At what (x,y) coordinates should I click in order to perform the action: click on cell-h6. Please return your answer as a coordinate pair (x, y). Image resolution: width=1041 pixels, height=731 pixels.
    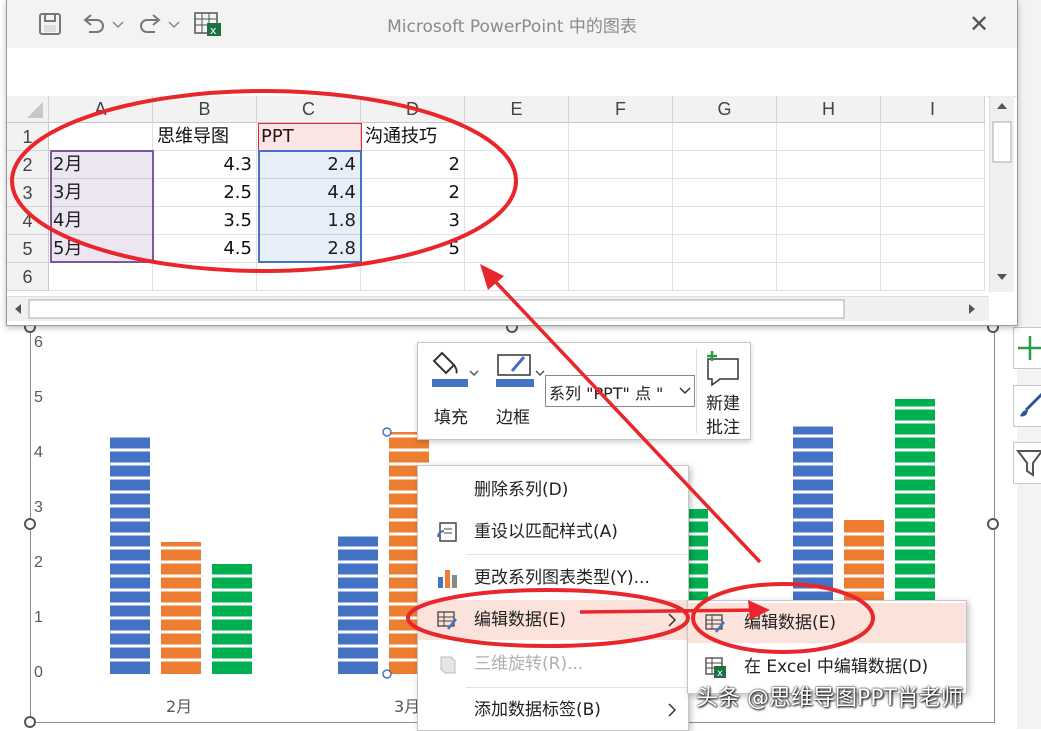
    Looking at the image, I should click on (829, 277).